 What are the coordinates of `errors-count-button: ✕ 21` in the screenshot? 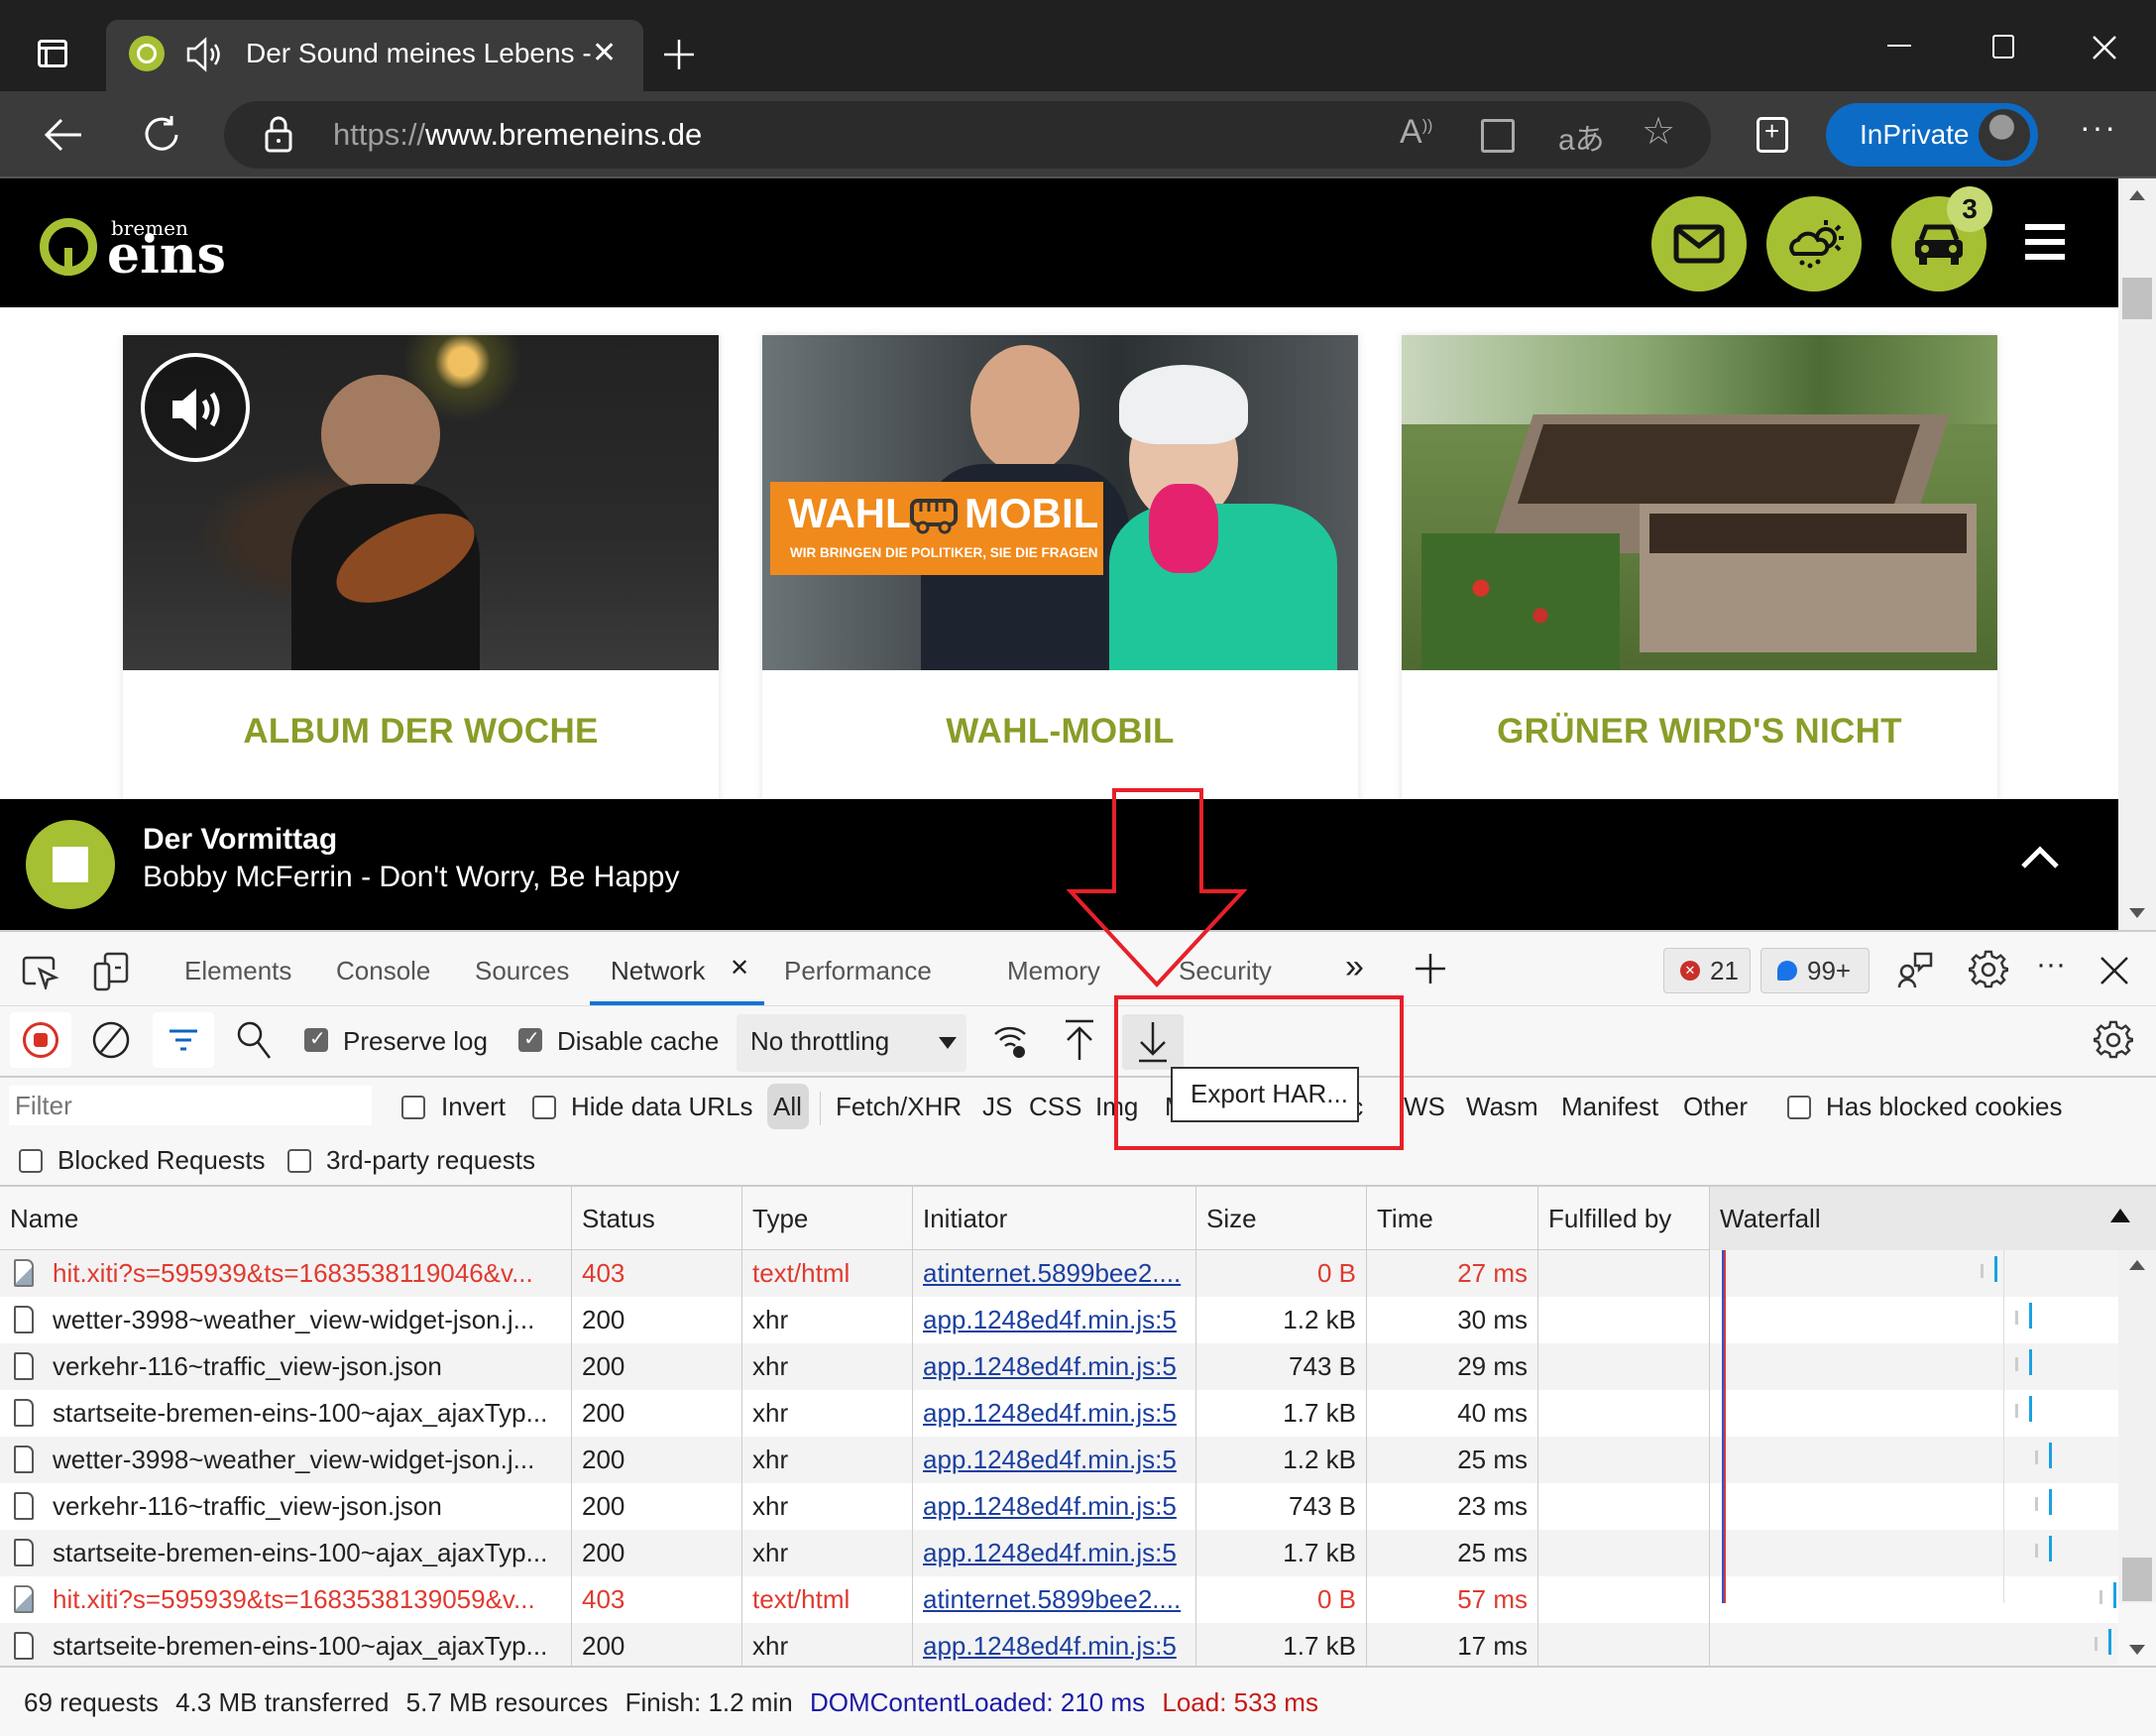 It's located at (1707, 970).